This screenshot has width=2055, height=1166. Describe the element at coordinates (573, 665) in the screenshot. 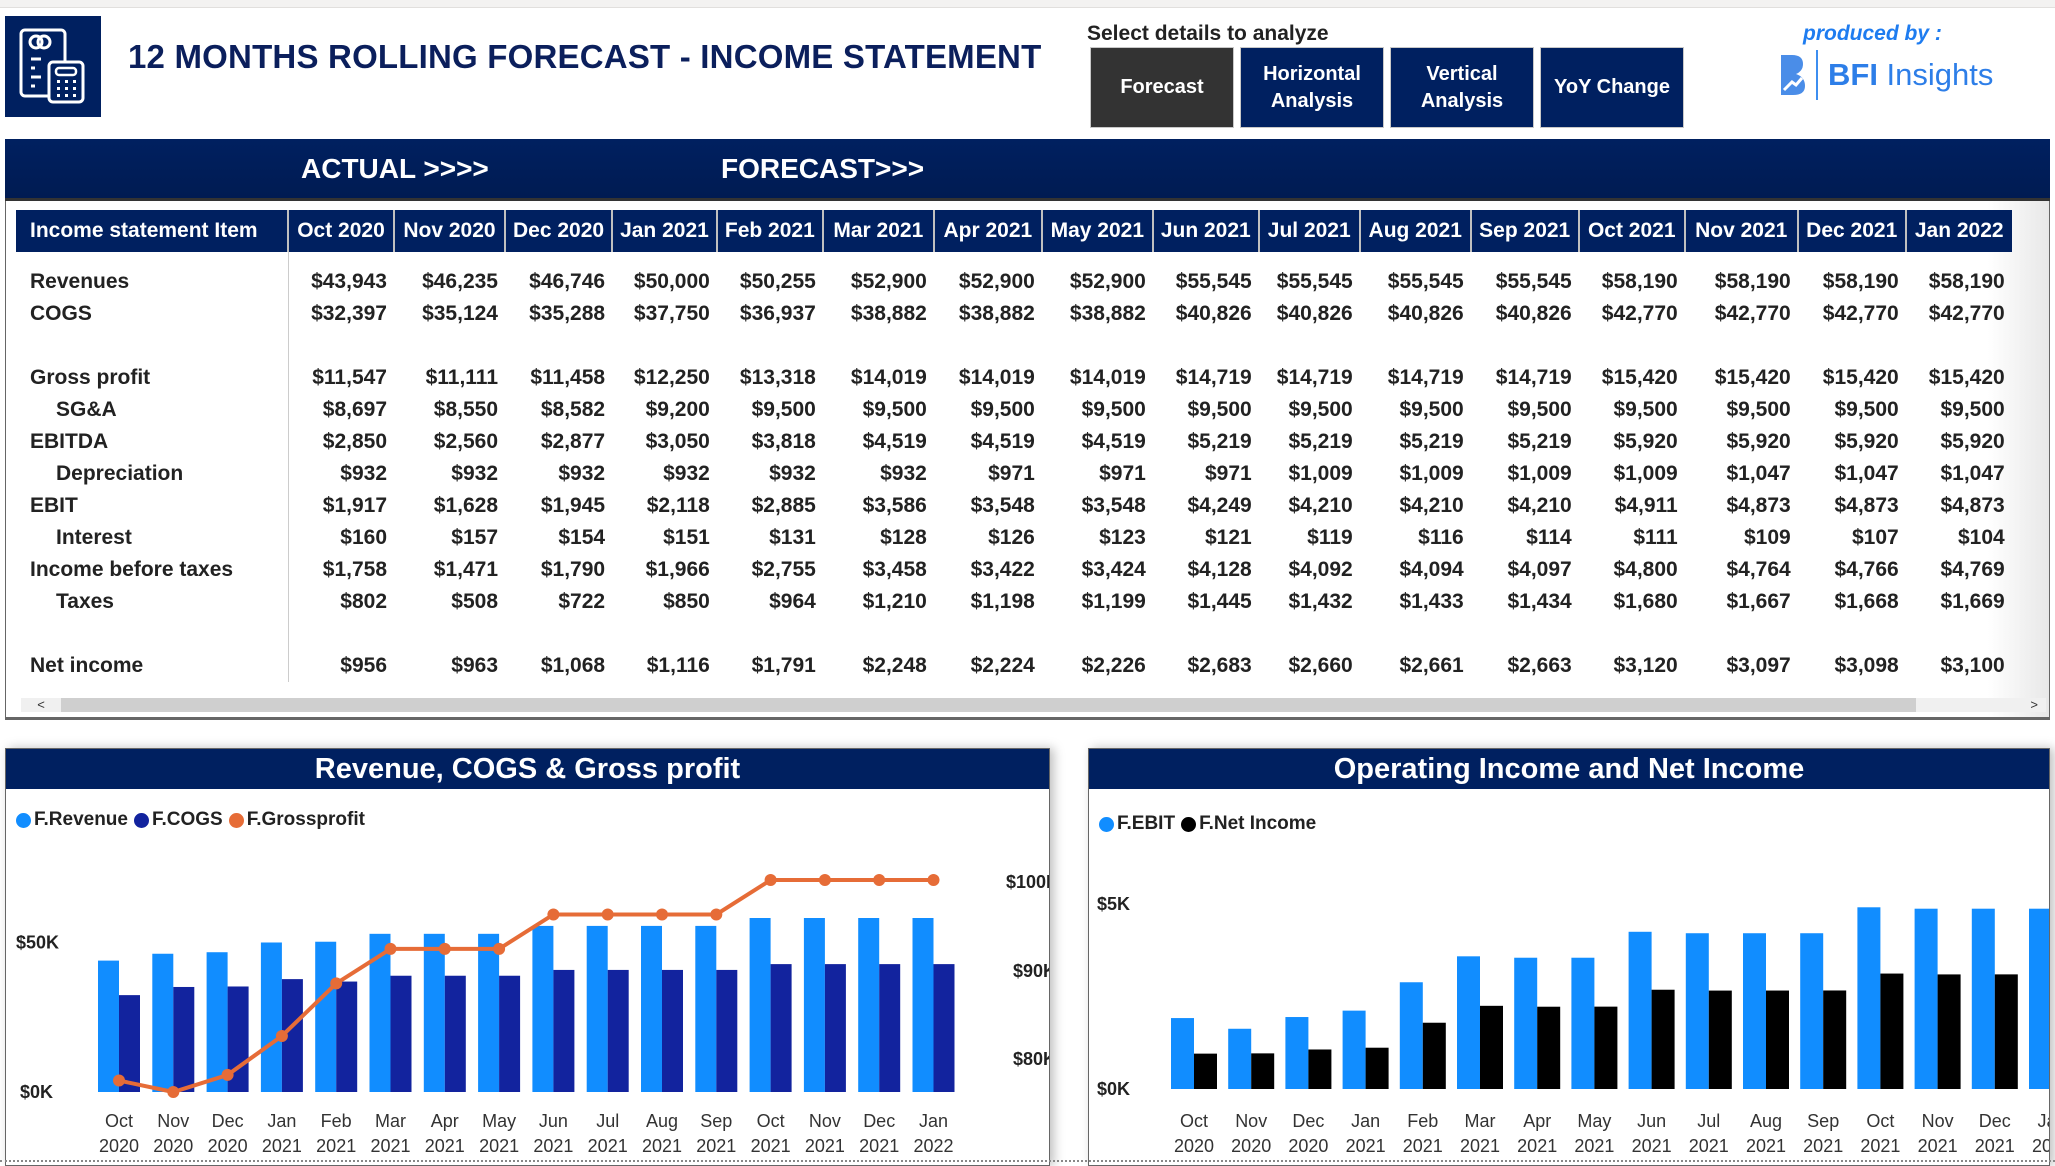

I see `table-cell: $1,068` at that location.